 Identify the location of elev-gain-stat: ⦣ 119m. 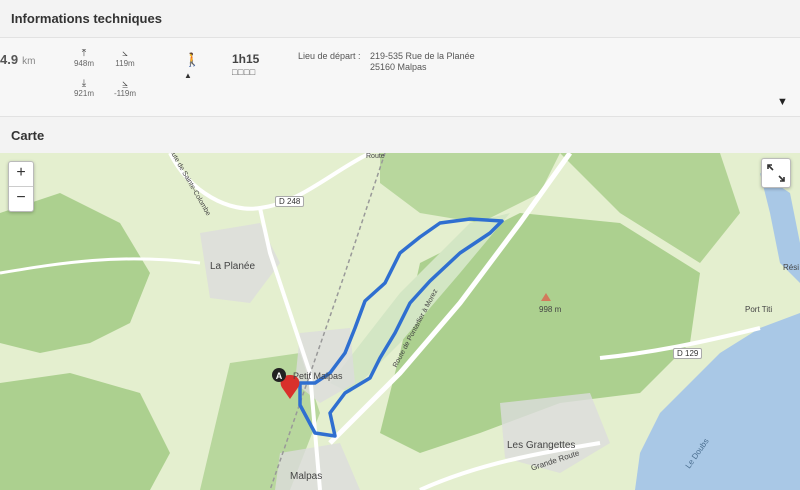
(125, 58).